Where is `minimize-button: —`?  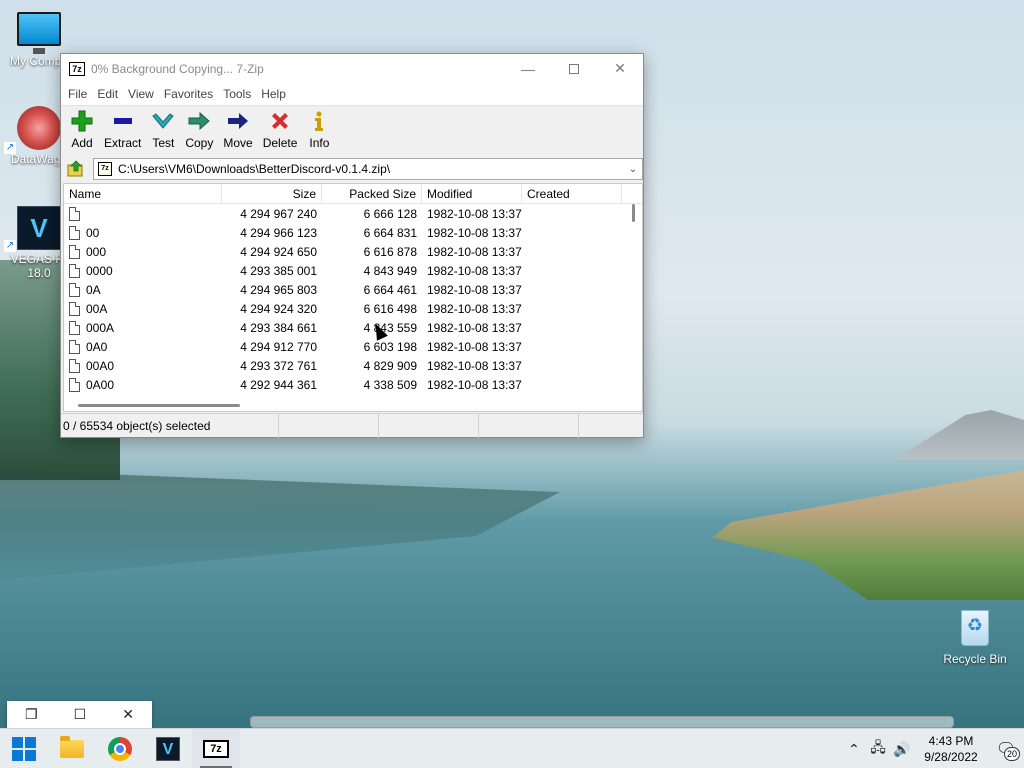 minimize-button: — is located at coordinates (528, 68).